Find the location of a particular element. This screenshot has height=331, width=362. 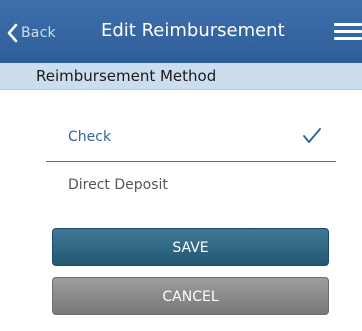

hamburger-menu-icon is located at coordinates (348, 32).